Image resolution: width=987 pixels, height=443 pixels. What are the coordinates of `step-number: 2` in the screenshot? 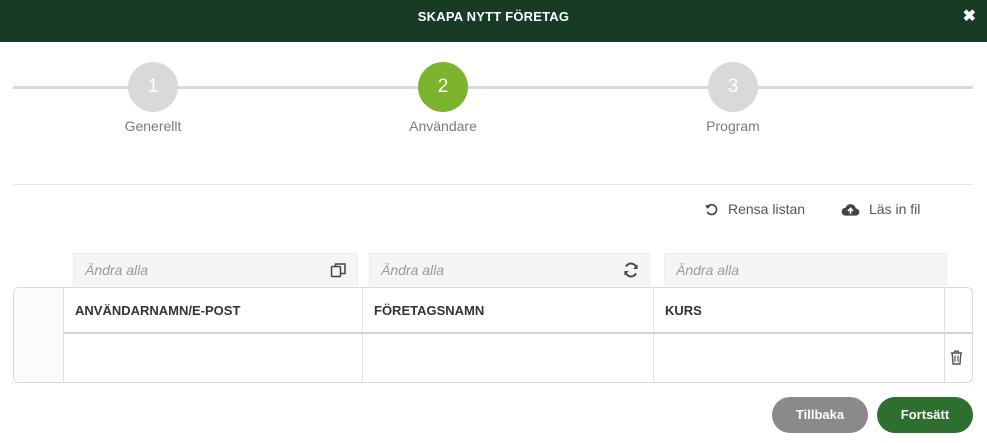 It's located at (443, 87).